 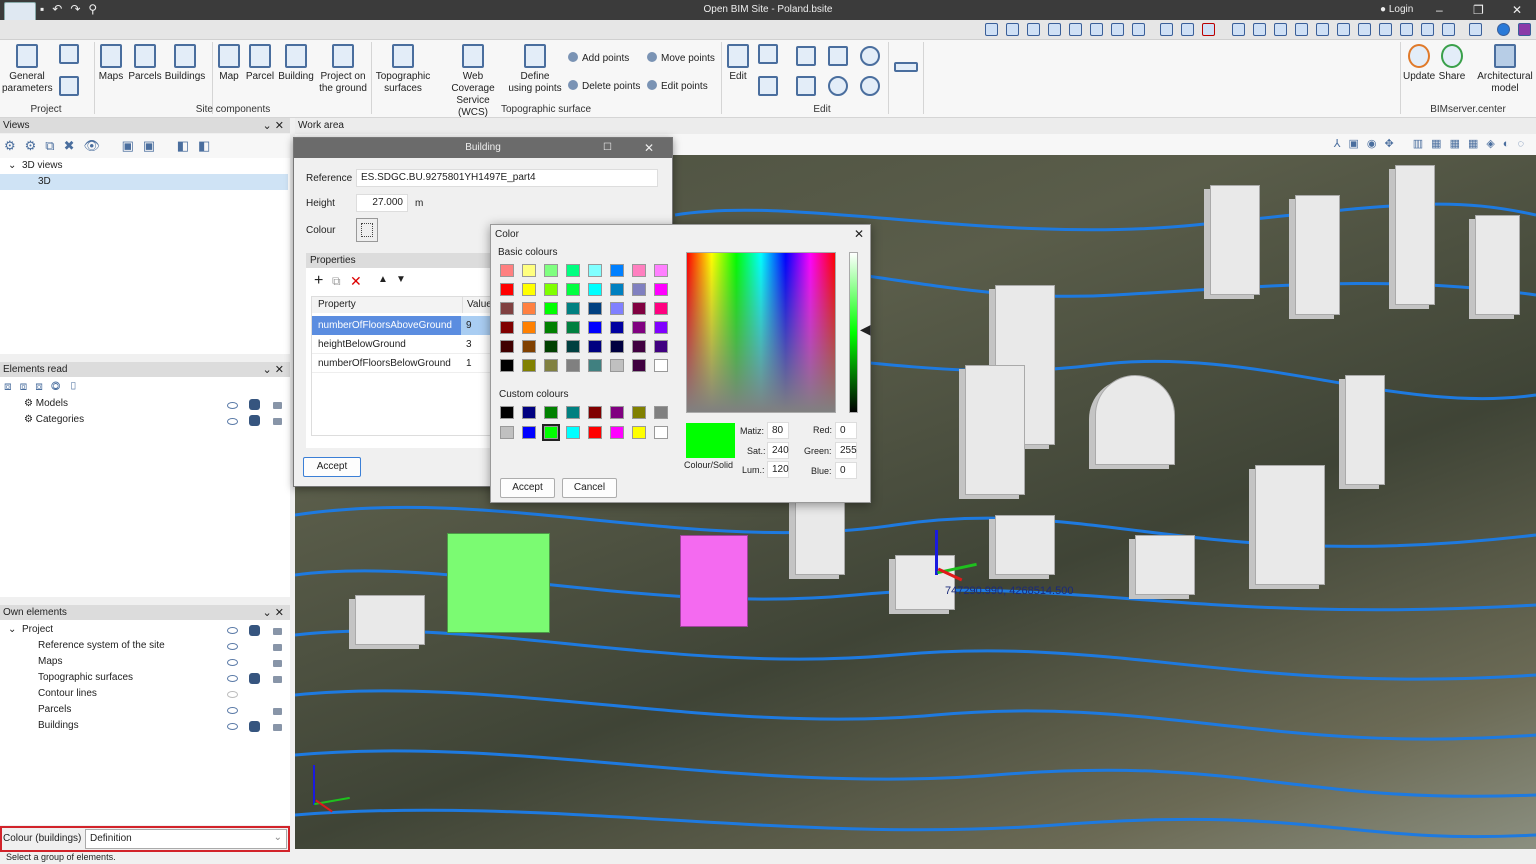 I want to click on visibility-off-icon, so click(x=232, y=694).